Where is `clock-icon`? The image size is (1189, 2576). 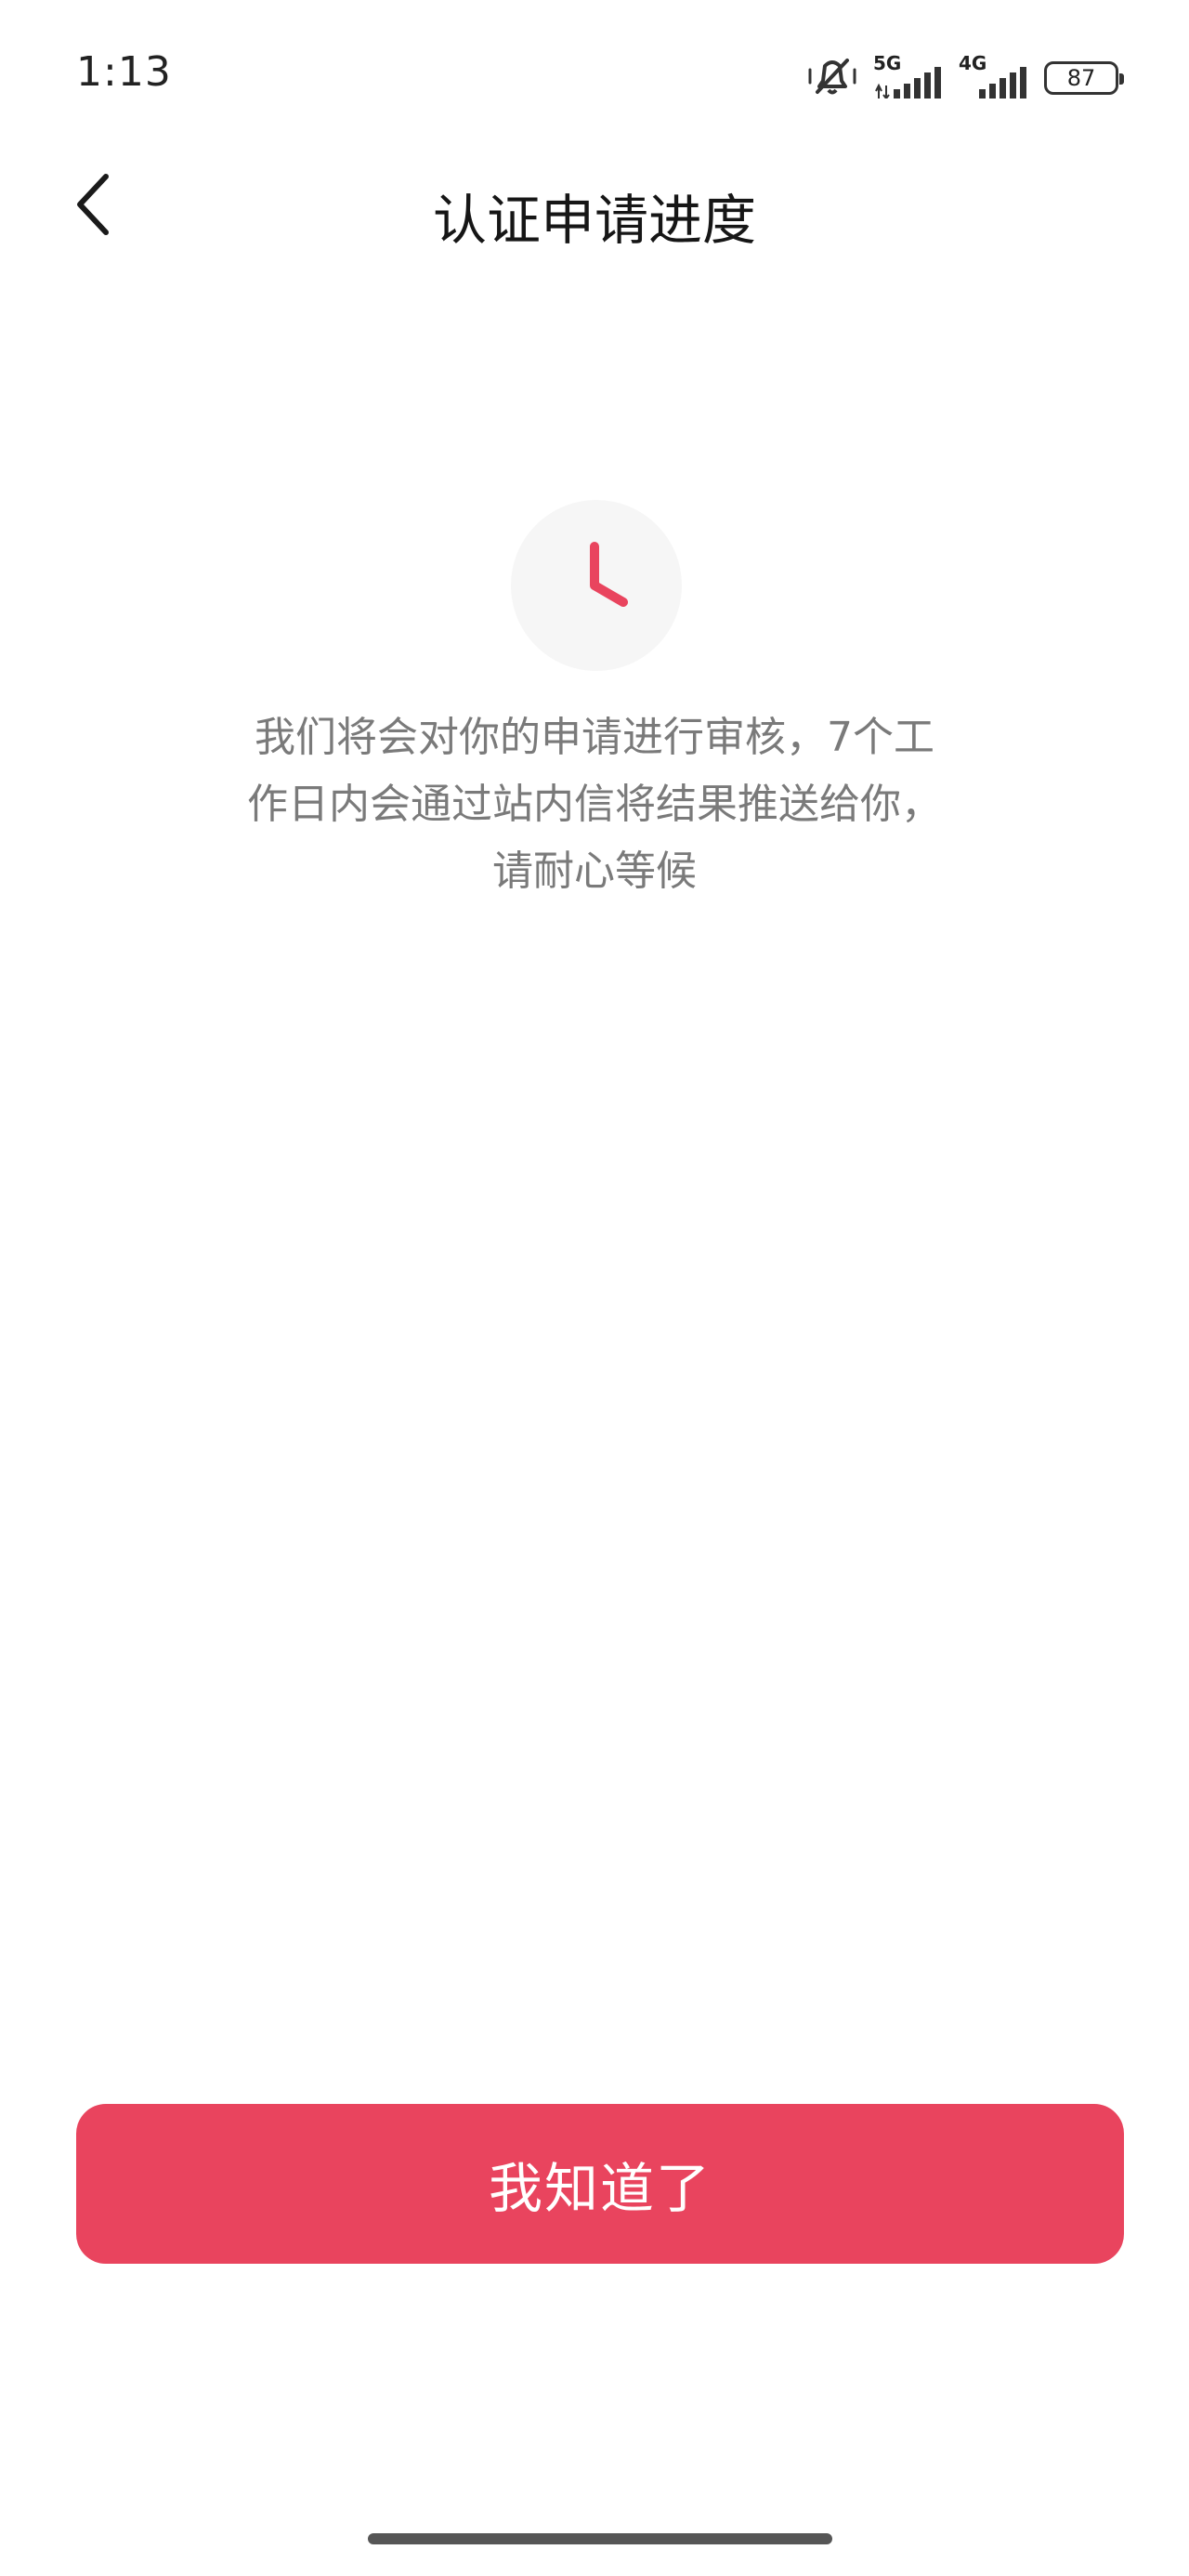 clock-icon is located at coordinates (596, 608).